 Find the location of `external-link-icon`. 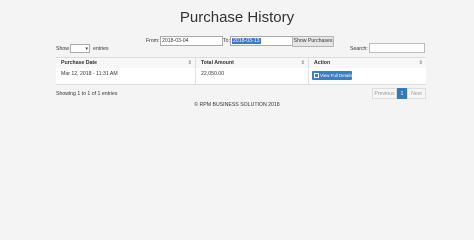

external-link-icon is located at coordinates (316, 76).